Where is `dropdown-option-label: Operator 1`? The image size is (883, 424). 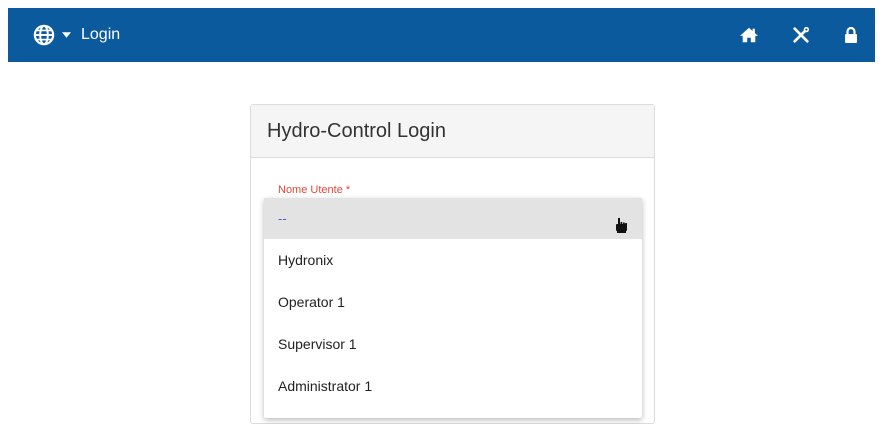
dropdown-option-label: Operator 1 is located at coordinates (311, 302).